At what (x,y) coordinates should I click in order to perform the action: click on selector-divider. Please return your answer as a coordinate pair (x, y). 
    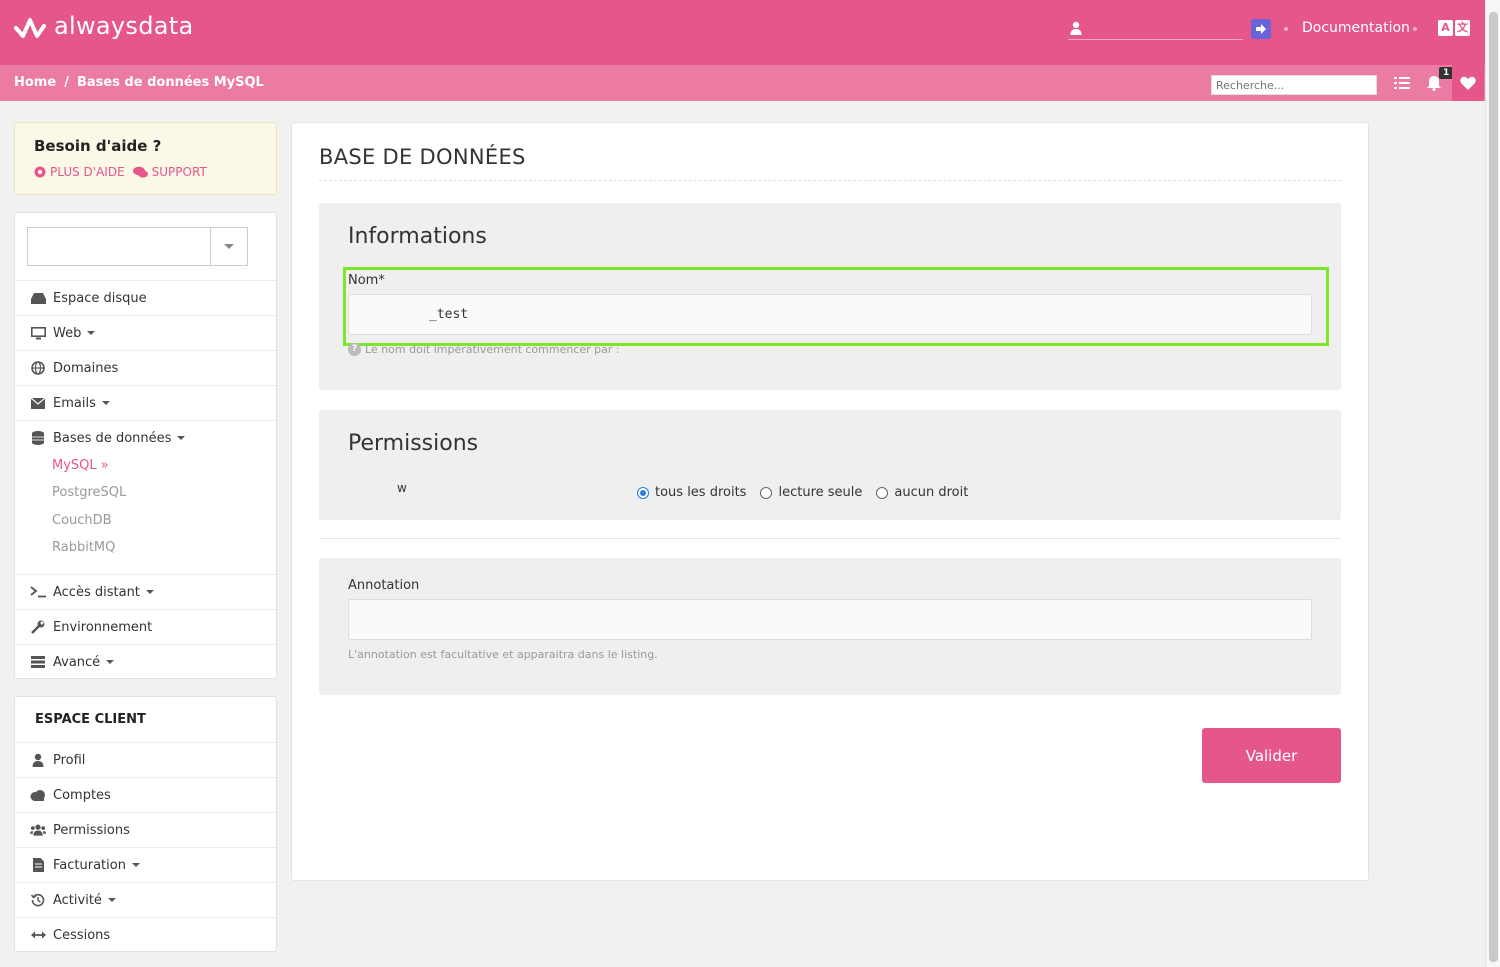
    Looking at the image, I should click on (210, 246).